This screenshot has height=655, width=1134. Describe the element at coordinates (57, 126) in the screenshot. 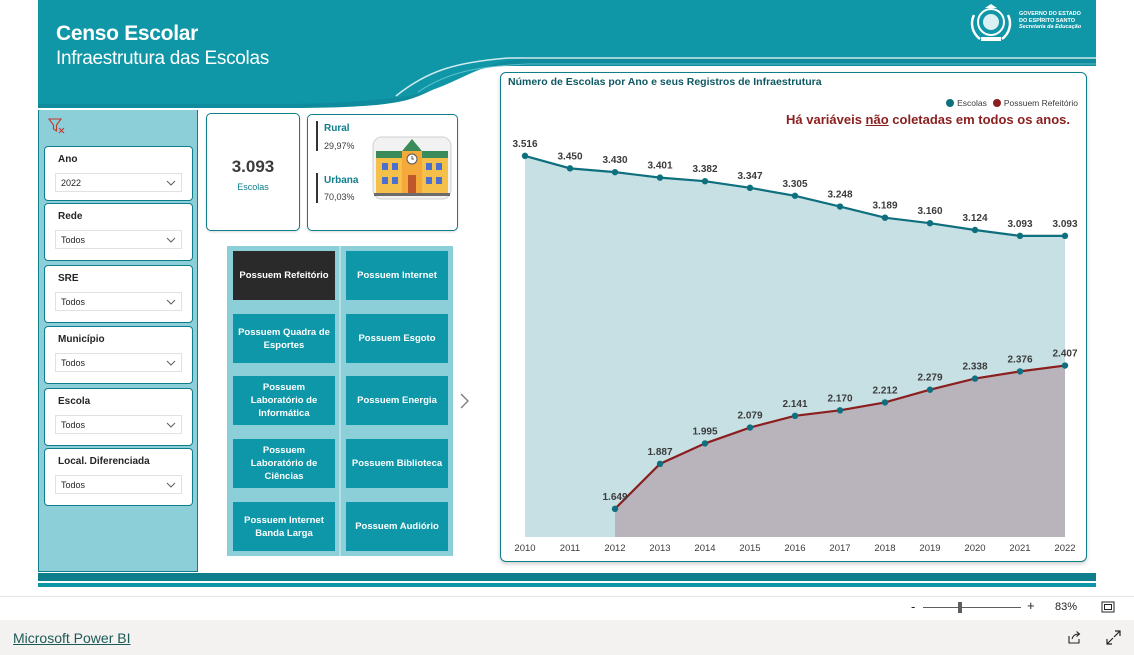

I see `clear-filters-icon` at that location.